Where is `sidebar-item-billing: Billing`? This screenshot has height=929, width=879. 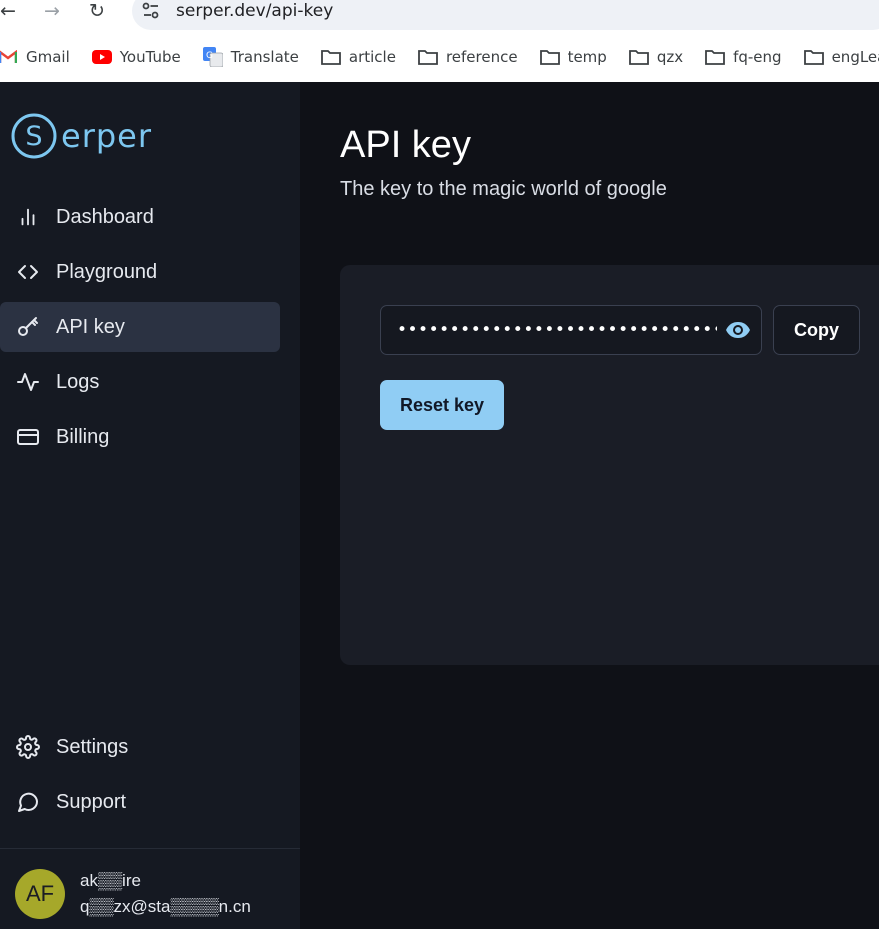 sidebar-item-billing: Billing is located at coordinates (140, 437).